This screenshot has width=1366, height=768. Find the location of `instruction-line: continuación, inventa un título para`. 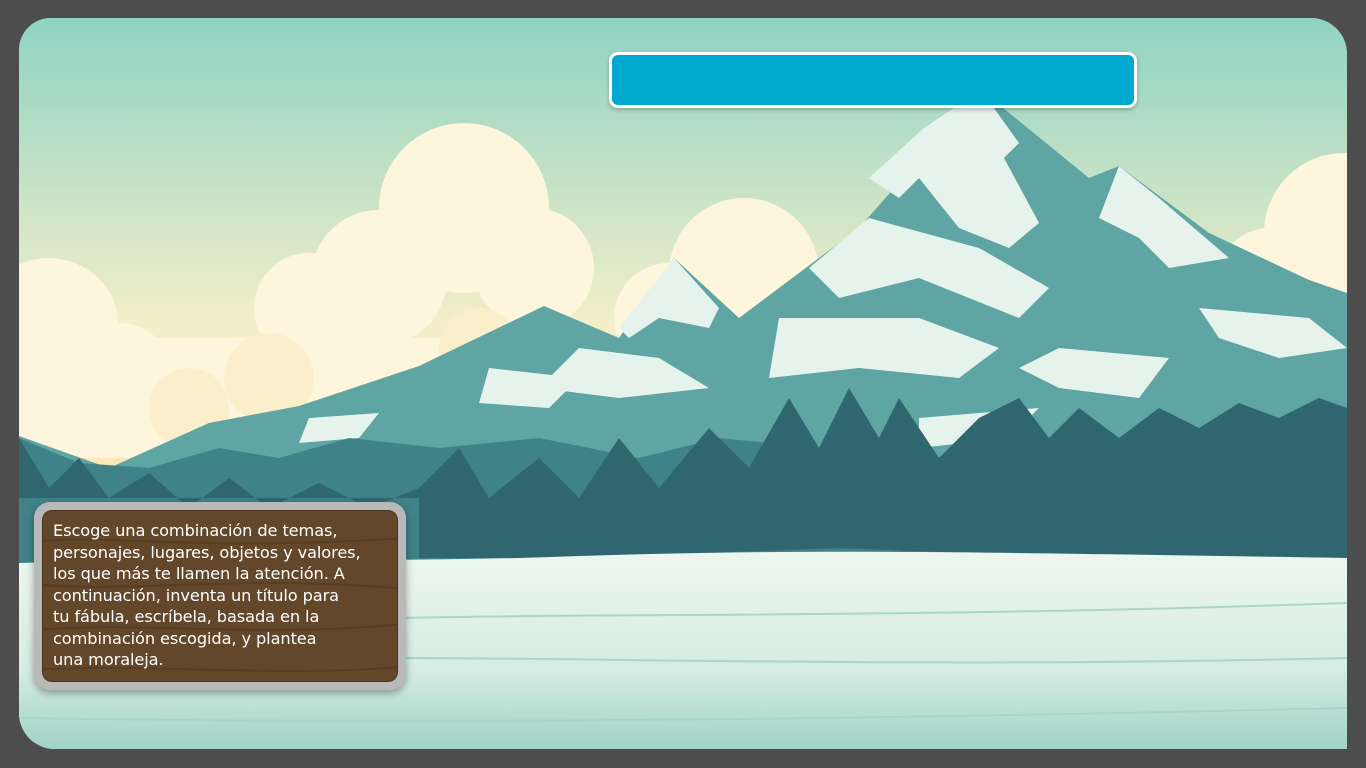

instruction-line: continuación, inventa un título para is located at coordinates (196, 595).